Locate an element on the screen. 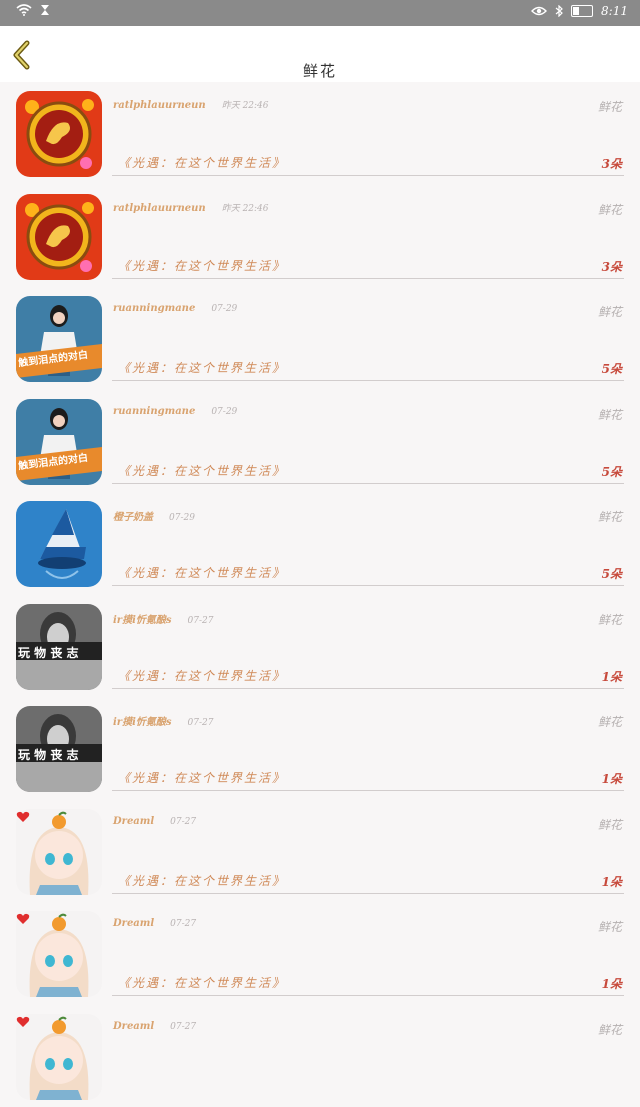  page-title: 鲜花 is located at coordinates (320, 70).